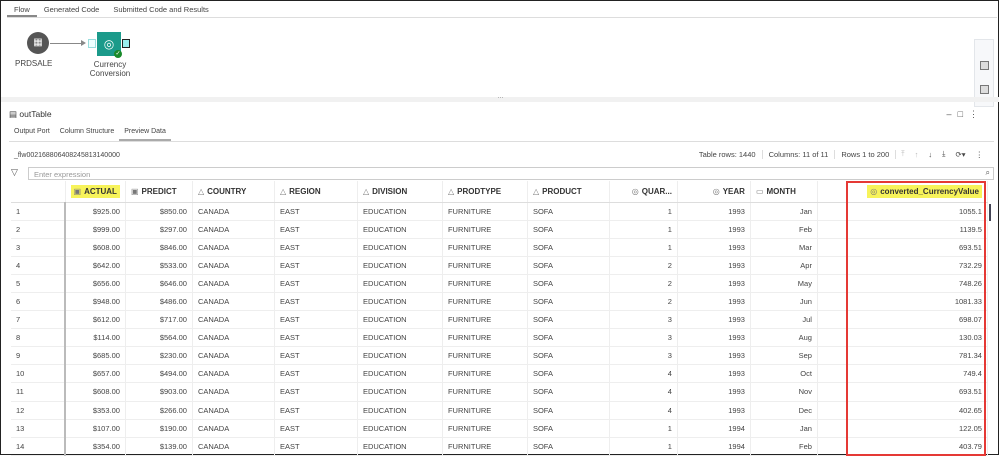  Describe the element at coordinates (145, 133) in the screenshot. I see `tab-preview-data: Preview Data` at that location.